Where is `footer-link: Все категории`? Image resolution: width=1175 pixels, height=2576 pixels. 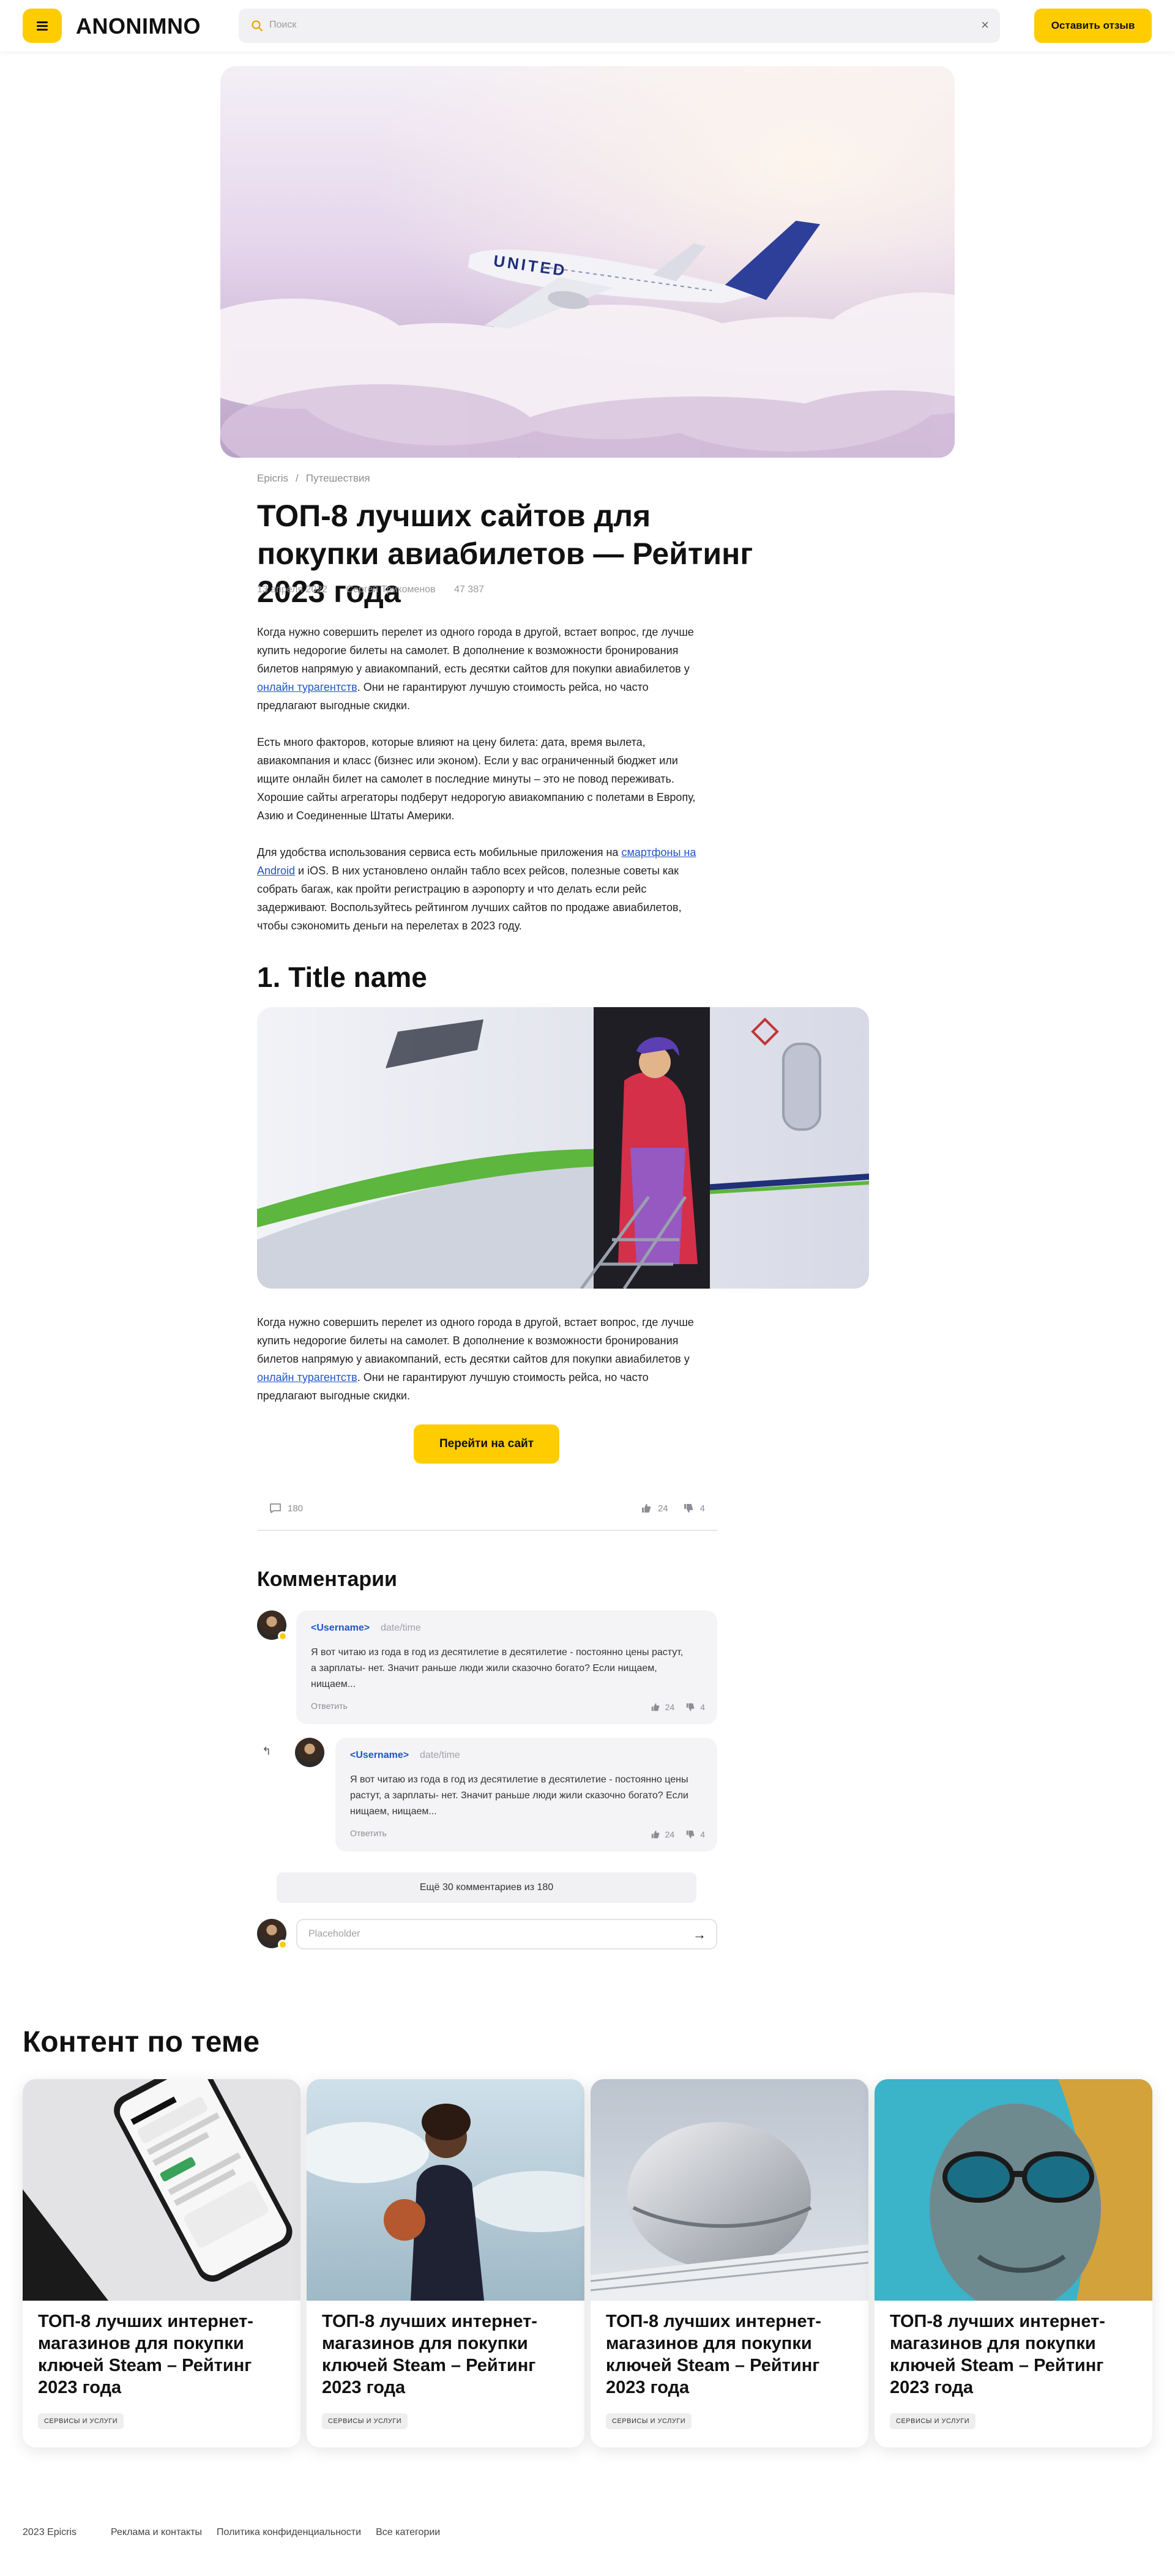 footer-link: Все категории is located at coordinates (408, 2532).